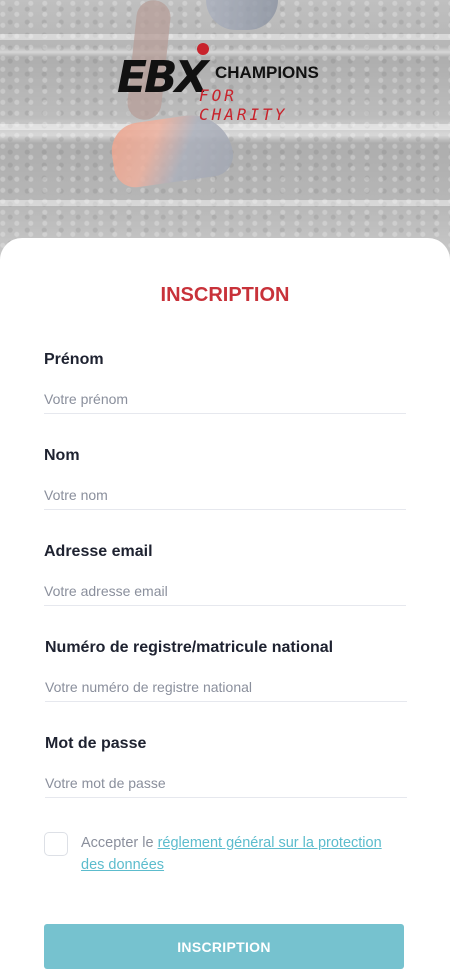  I want to click on field-national-register: Numéro de registre/matricule national, so click(226, 670).